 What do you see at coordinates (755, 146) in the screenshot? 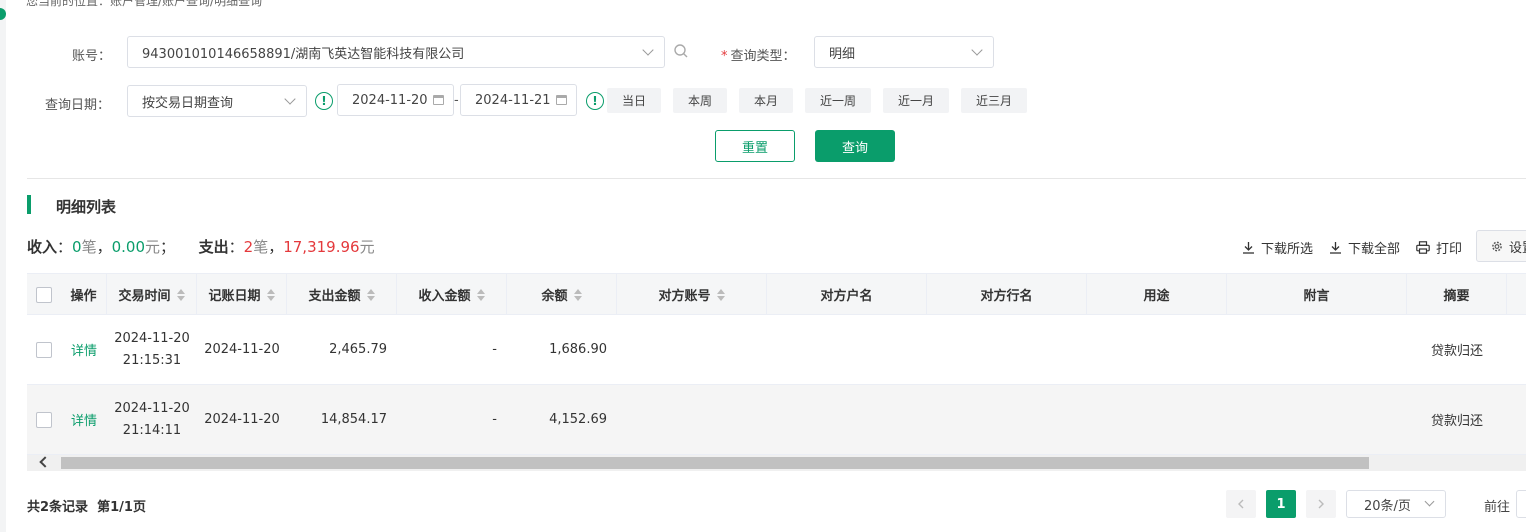
I see `reset-button: 重置` at bounding box center [755, 146].